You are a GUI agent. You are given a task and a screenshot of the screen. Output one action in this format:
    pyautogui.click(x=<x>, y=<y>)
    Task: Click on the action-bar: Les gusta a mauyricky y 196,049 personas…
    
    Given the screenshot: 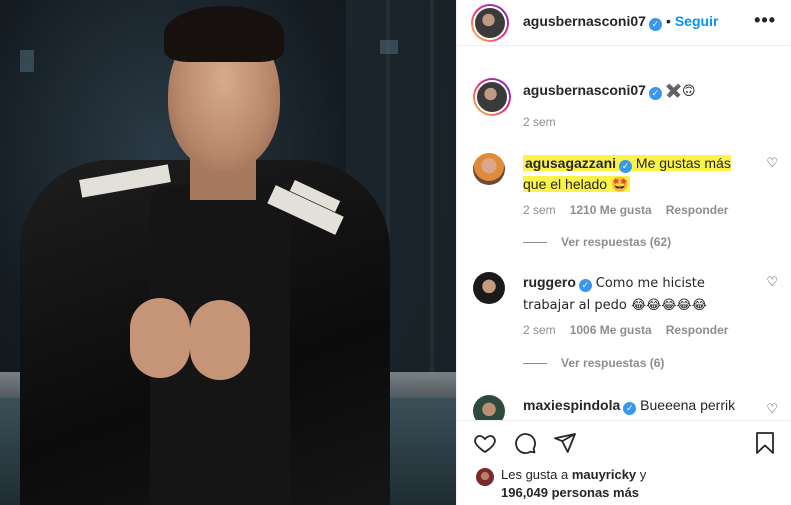 What is the action you would take?
    pyautogui.click(x=624, y=462)
    